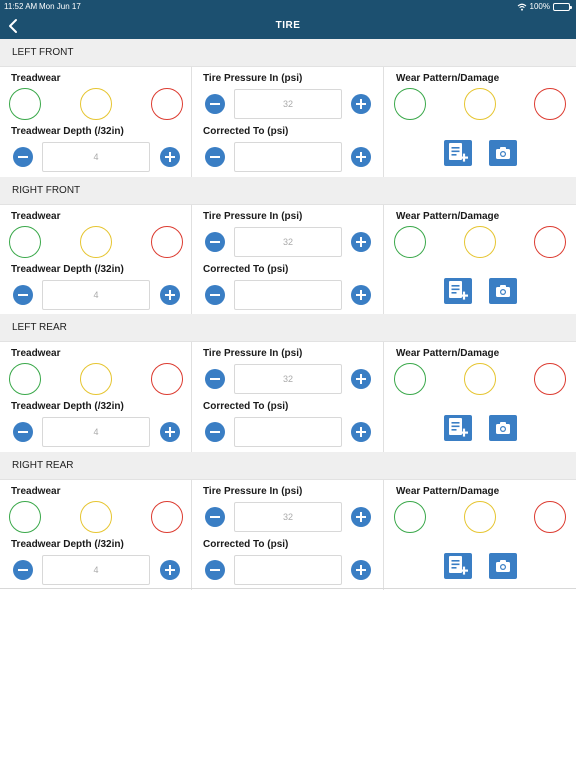  Describe the element at coordinates (288, 466) in the screenshot. I see `section-header: RIGHT REAR` at that location.